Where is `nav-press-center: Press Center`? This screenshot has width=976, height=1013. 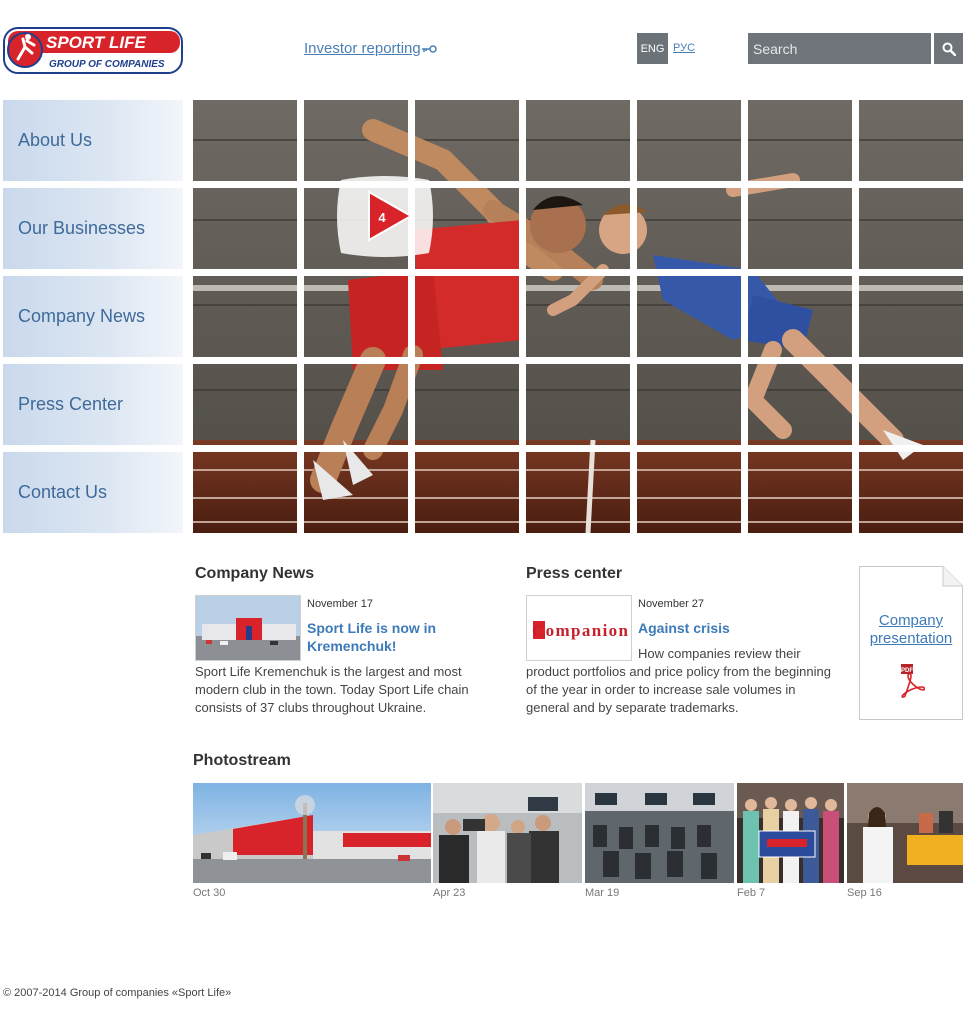
nav-press-center: Press Center is located at coordinates (93, 404).